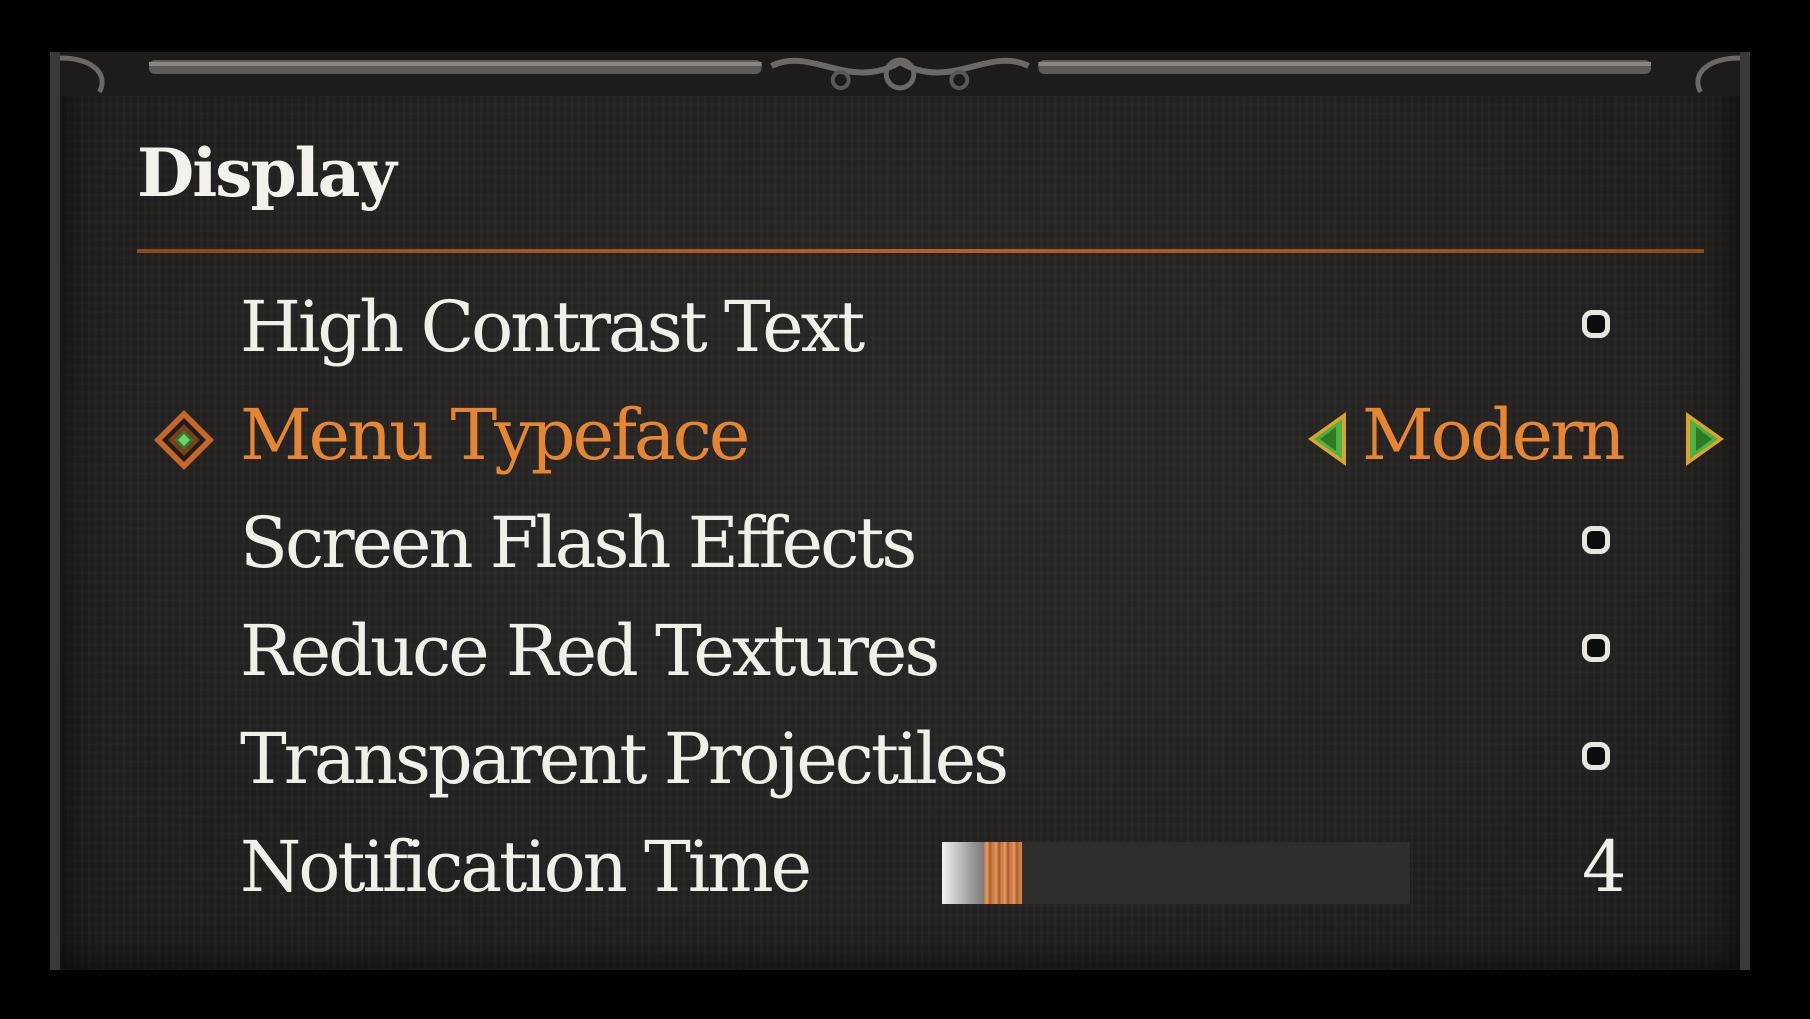 This screenshot has height=1019, width=1810. I want to click on option-row-screen-flash-effects: Screen Flash Effects, so click(900, 546).